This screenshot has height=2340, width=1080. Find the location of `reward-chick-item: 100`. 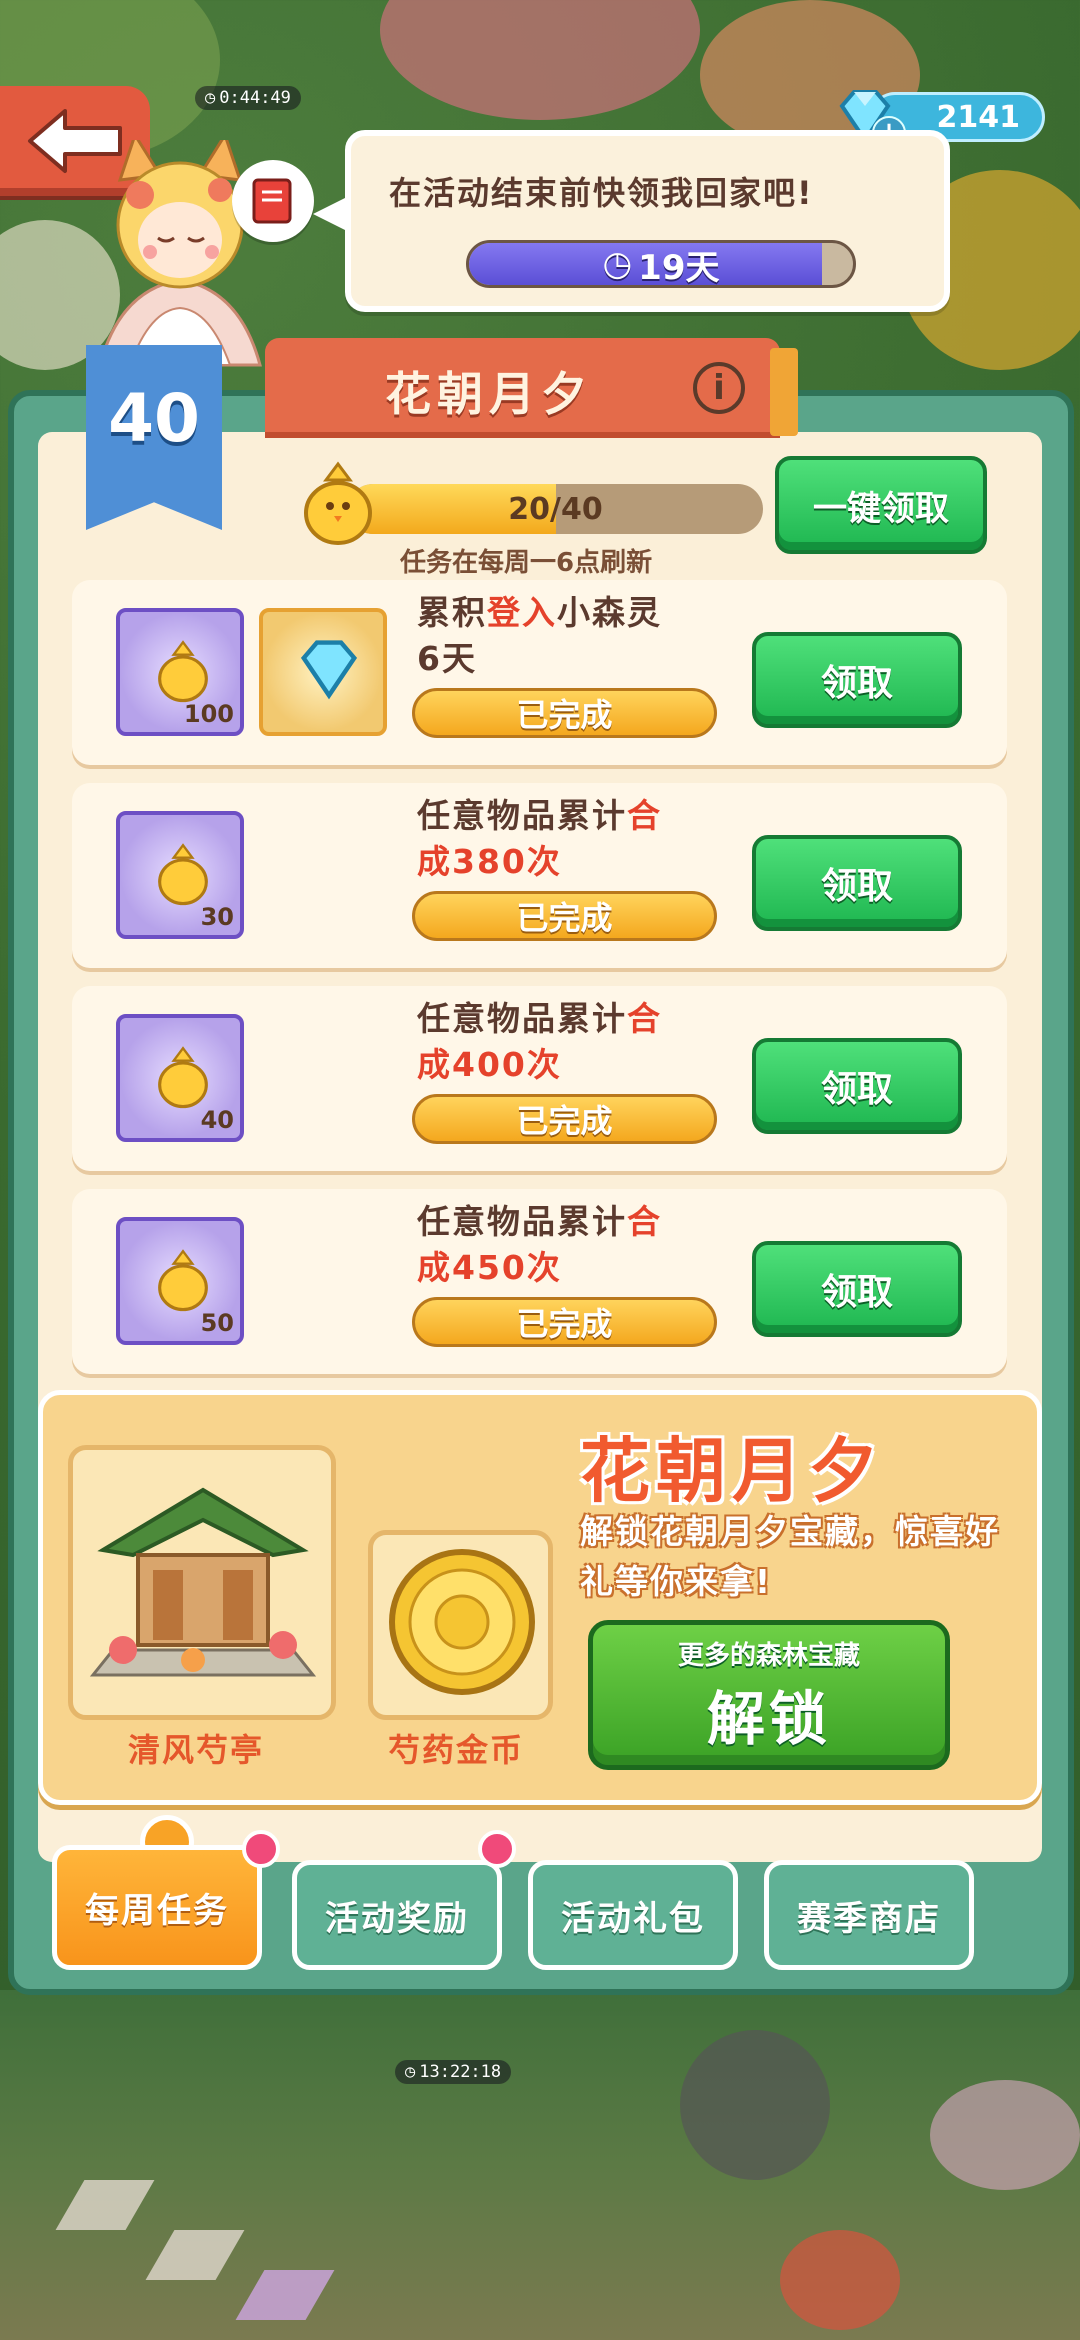

reward-chick-item: 100 is located at coordinates (180, 672).